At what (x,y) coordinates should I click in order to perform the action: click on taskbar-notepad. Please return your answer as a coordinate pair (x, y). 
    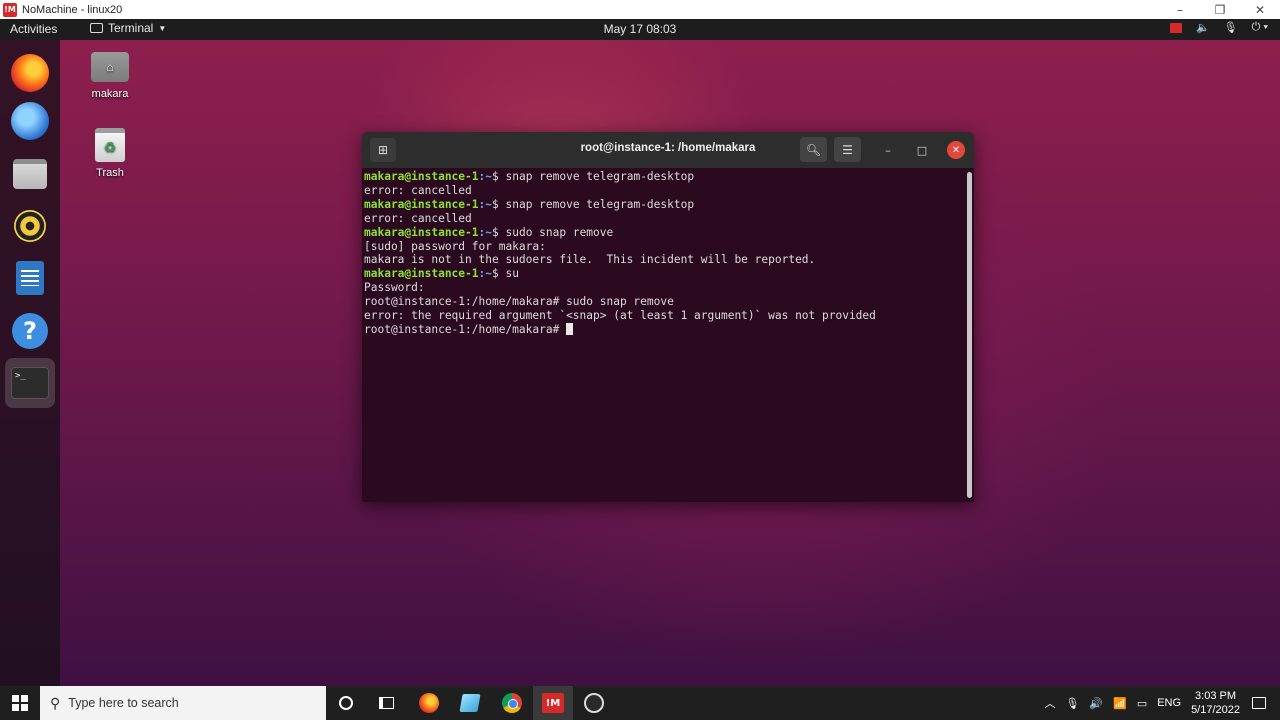
    Looking at the image, I should click on (470, 703).